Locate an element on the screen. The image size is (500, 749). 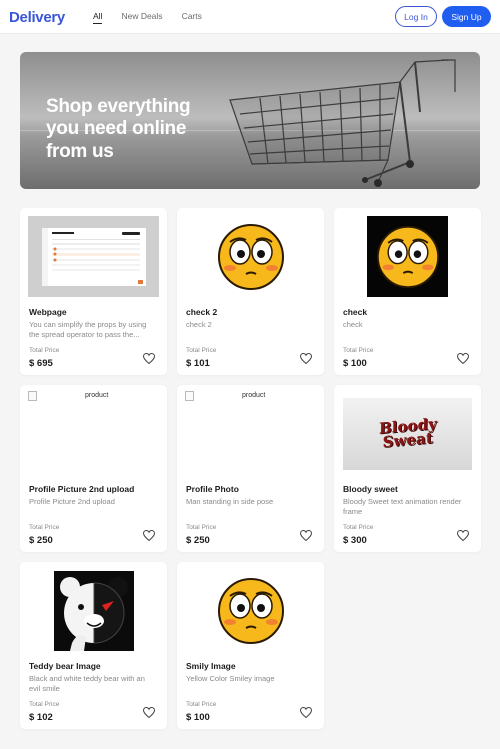
product-price: $ 695 is located at coordinates (41, 363).